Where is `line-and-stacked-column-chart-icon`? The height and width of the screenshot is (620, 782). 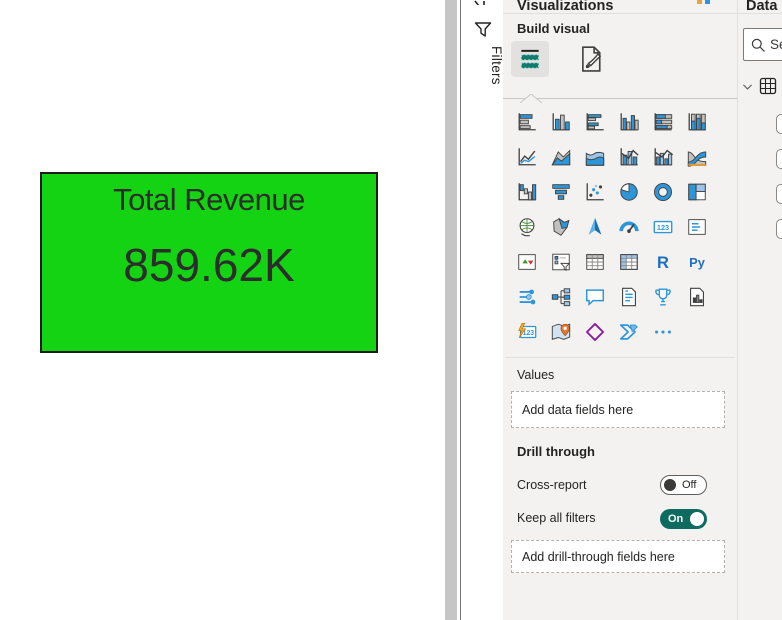
line-and-stacked-column-chart-icon is located at coordinates (629, 157).